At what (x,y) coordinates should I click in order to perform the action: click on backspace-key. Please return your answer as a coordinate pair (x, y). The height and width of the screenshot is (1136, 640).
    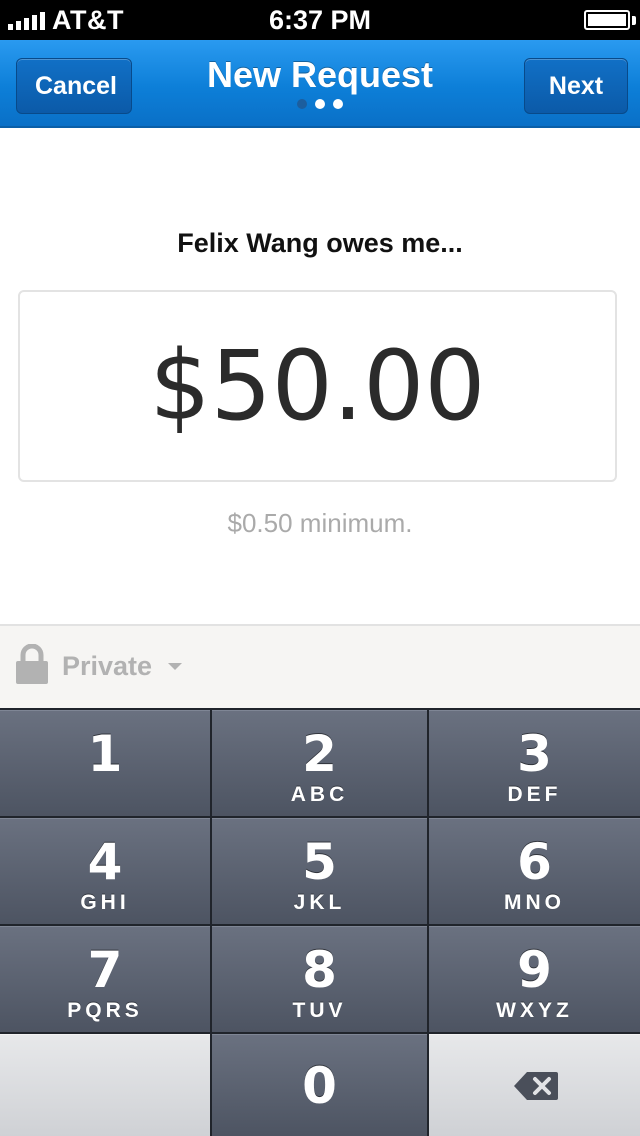
    Looking at the image, I should click on (534, 1085).